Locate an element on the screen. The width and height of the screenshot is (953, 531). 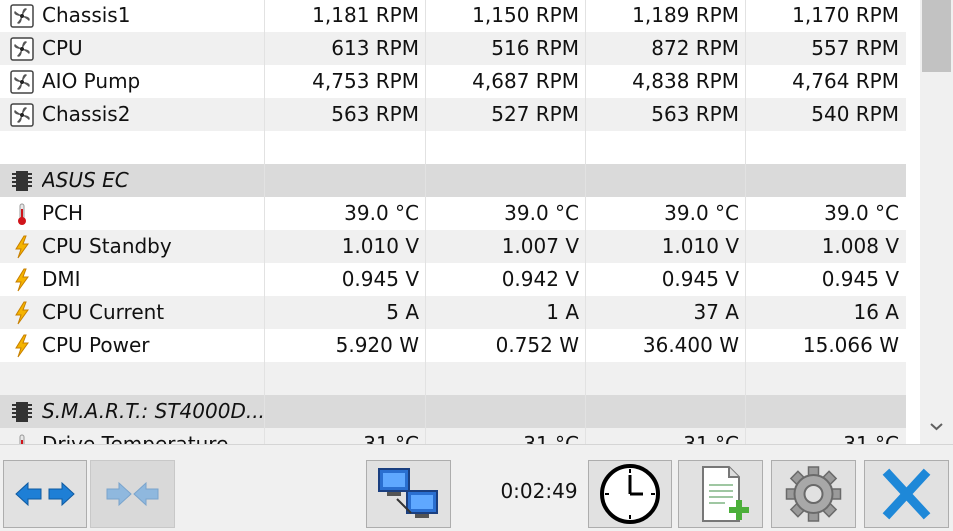
sensor-row: DMI 0.945 V 0.942 V 0.945 V 0.945 V is located at coordinates (453, 279).